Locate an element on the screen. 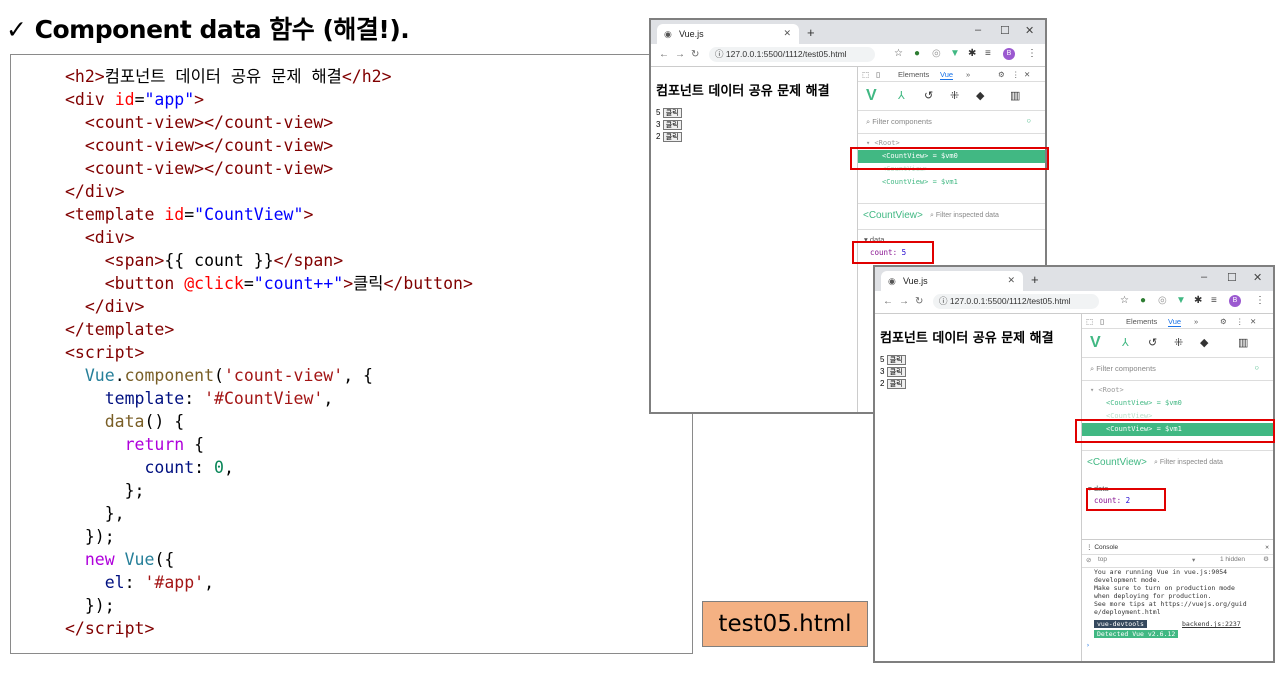 Image resolution: width=1283 pixels, height=673 pixels. code-template-id: "CountView" is located at coordinates (249, 214).